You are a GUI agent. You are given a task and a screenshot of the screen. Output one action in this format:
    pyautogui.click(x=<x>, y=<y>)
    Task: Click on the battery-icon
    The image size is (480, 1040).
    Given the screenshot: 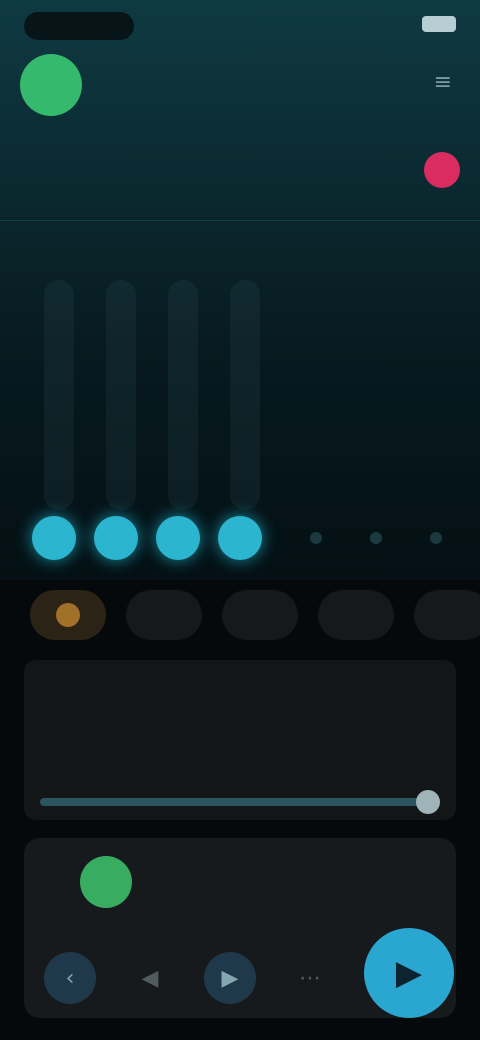 What is the action you would take?
    pyautogui.click(x=439, y=24)
    